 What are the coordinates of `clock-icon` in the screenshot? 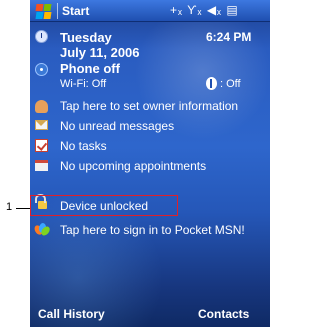 It's located at (41, 36).